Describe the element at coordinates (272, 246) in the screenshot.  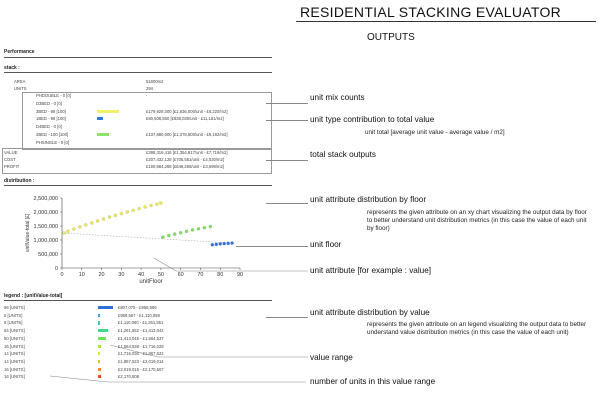
I see `leader-unit-floor` at that location.